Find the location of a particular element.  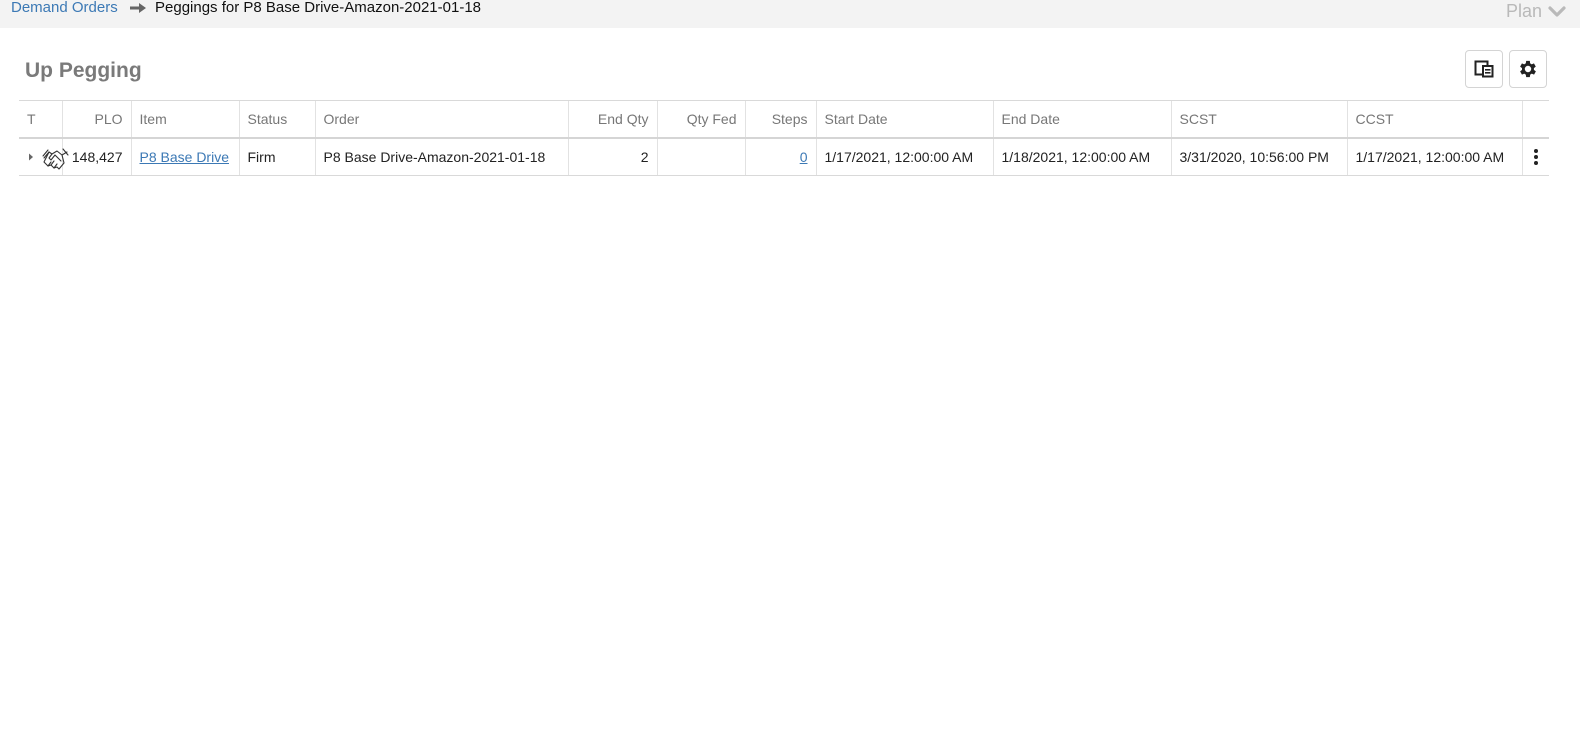

column-header-start-date: Start Date is located at coordinates (904, 119).